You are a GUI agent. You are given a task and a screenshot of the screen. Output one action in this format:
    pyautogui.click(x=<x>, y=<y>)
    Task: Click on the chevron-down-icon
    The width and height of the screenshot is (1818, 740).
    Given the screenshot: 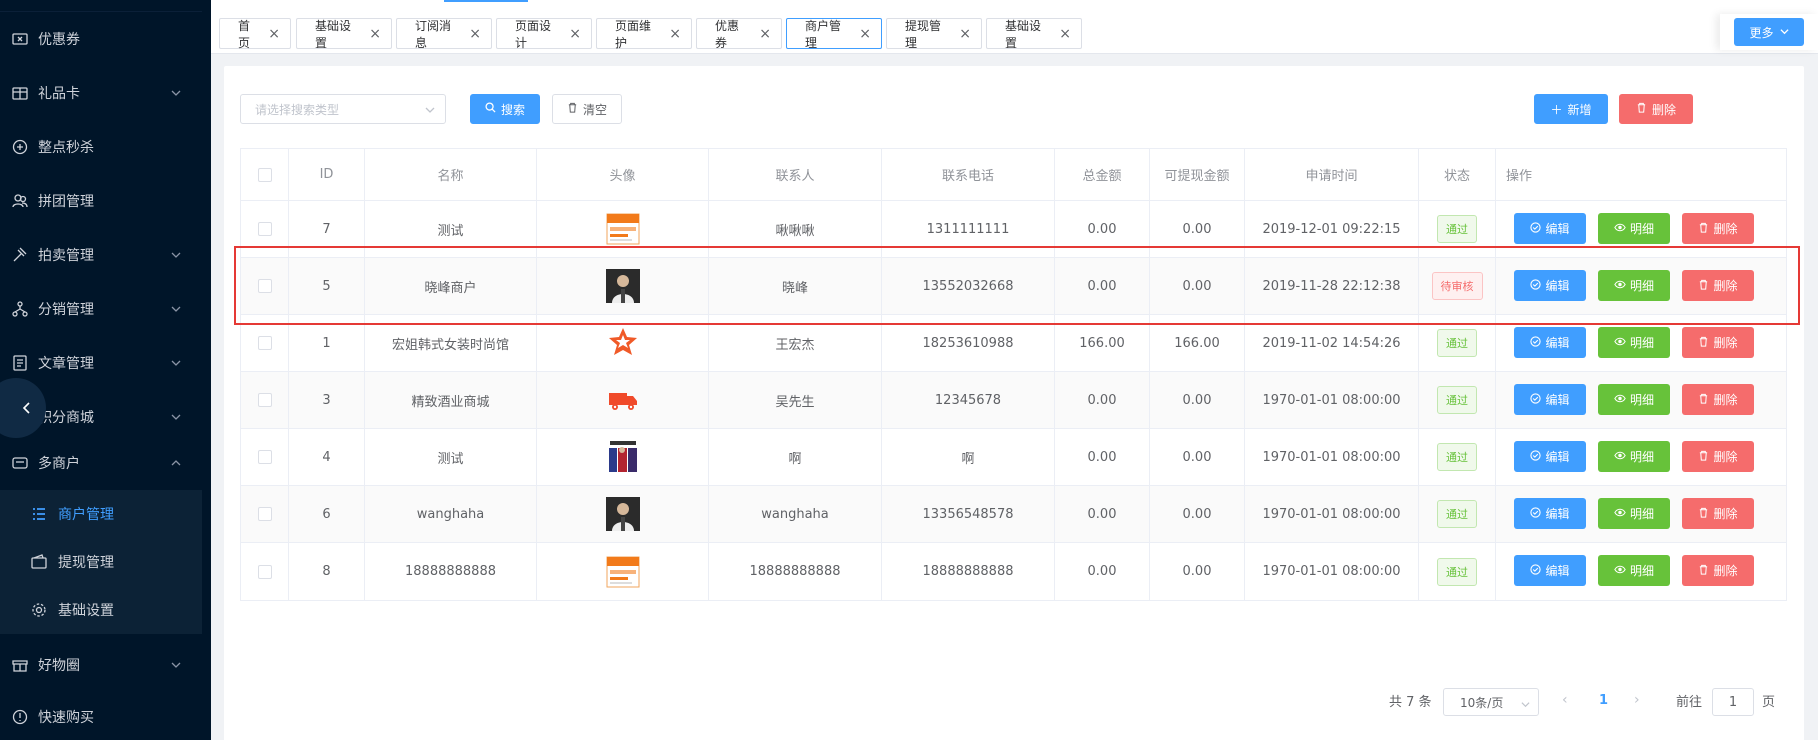 What is the action you would take?
    pyautogui.click(x=430, y=109)
    